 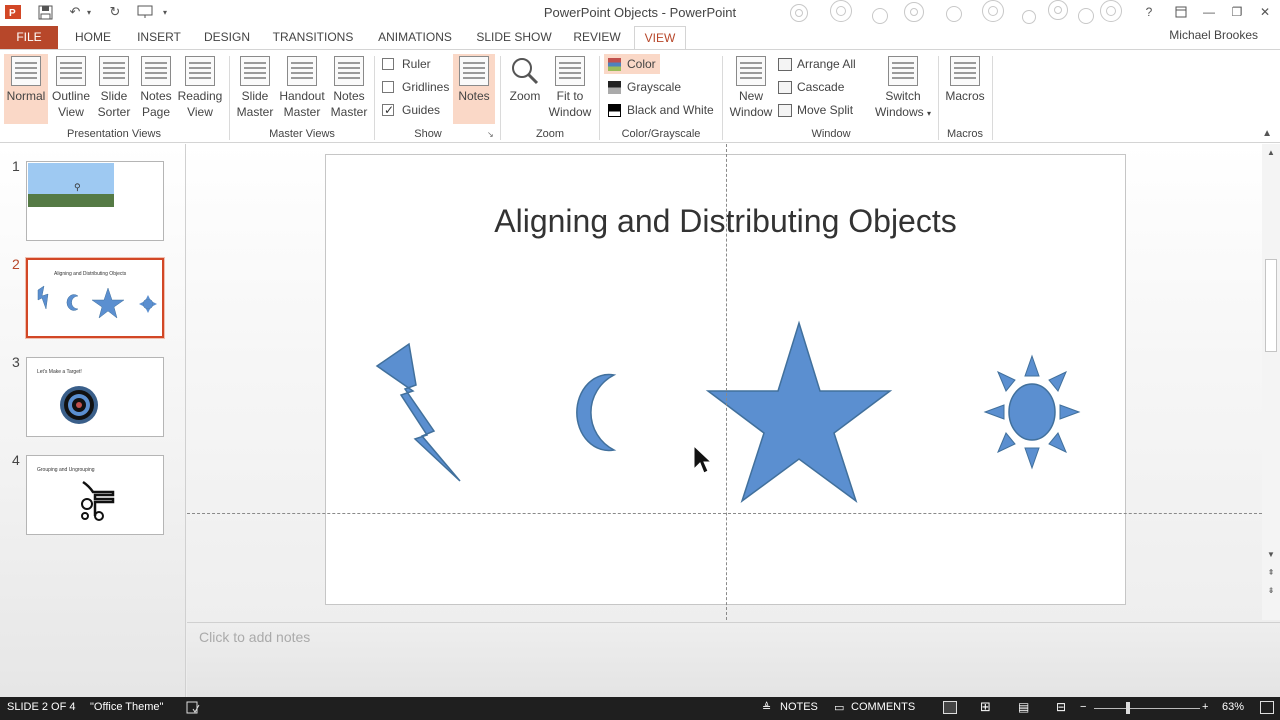 I want to click on lightning-bolt-shape, so click(x=418, y=412).